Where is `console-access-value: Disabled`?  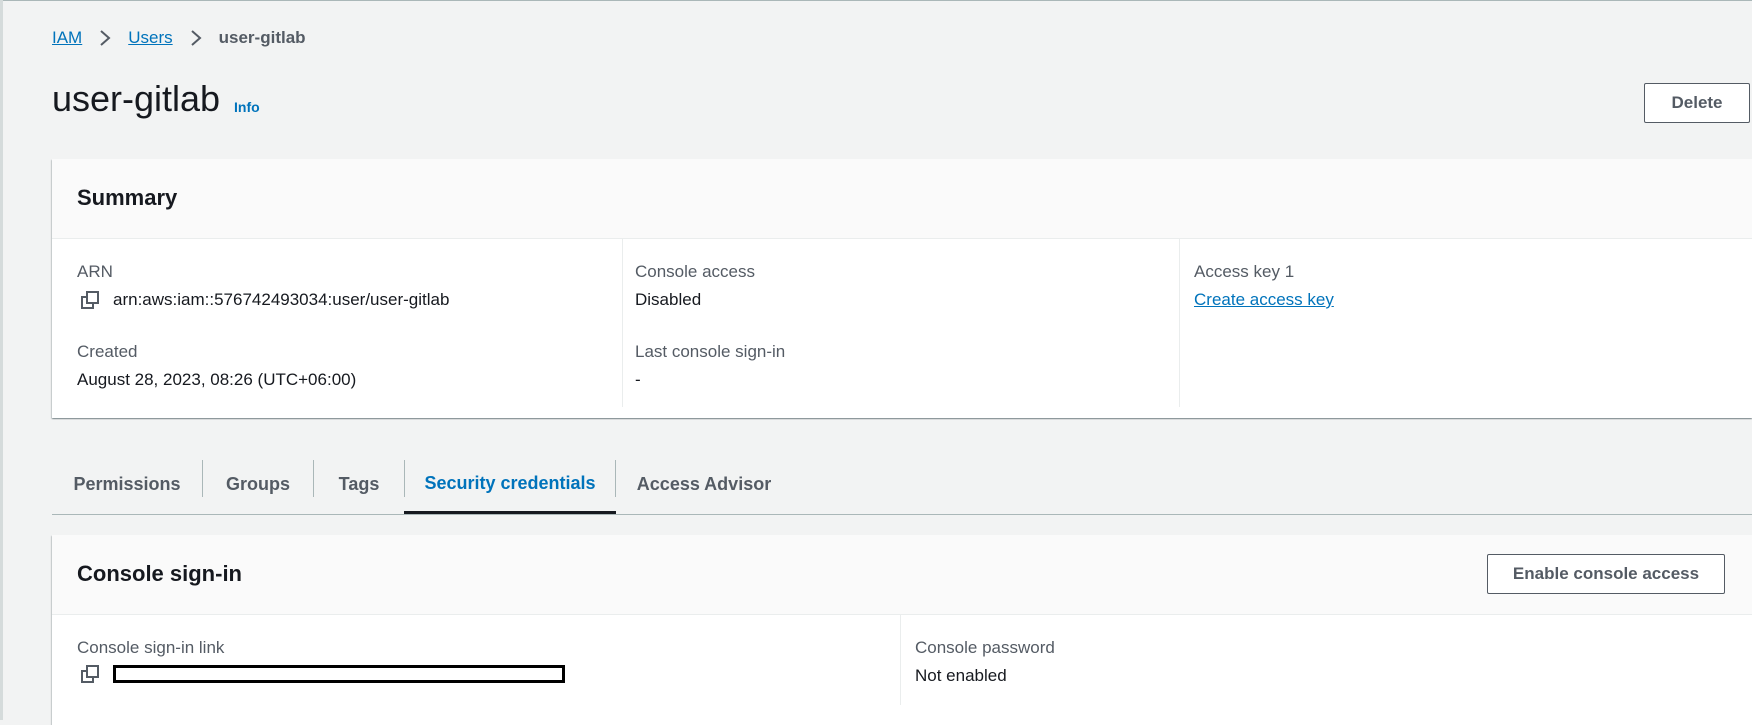
console-access-value: Disabled is located at coordinates (668, 299).